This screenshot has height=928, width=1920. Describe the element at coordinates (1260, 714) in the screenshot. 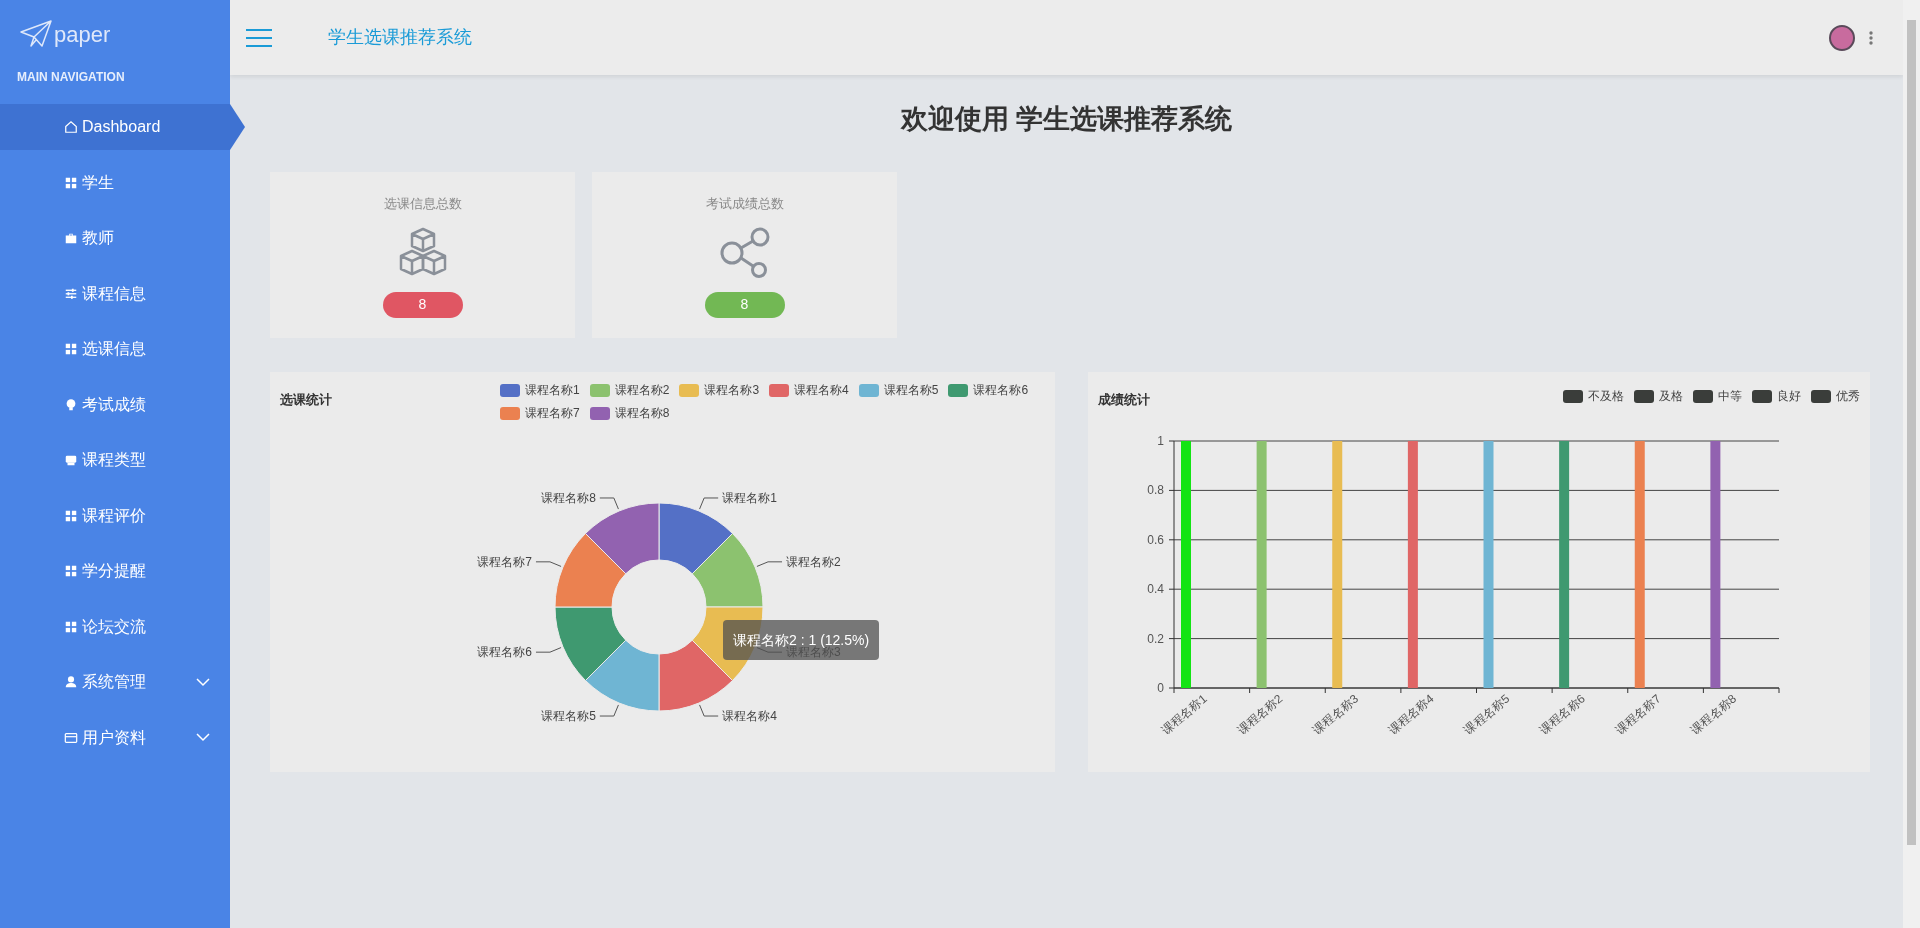

I see `axis-category-label: 课程名称2` at that location.